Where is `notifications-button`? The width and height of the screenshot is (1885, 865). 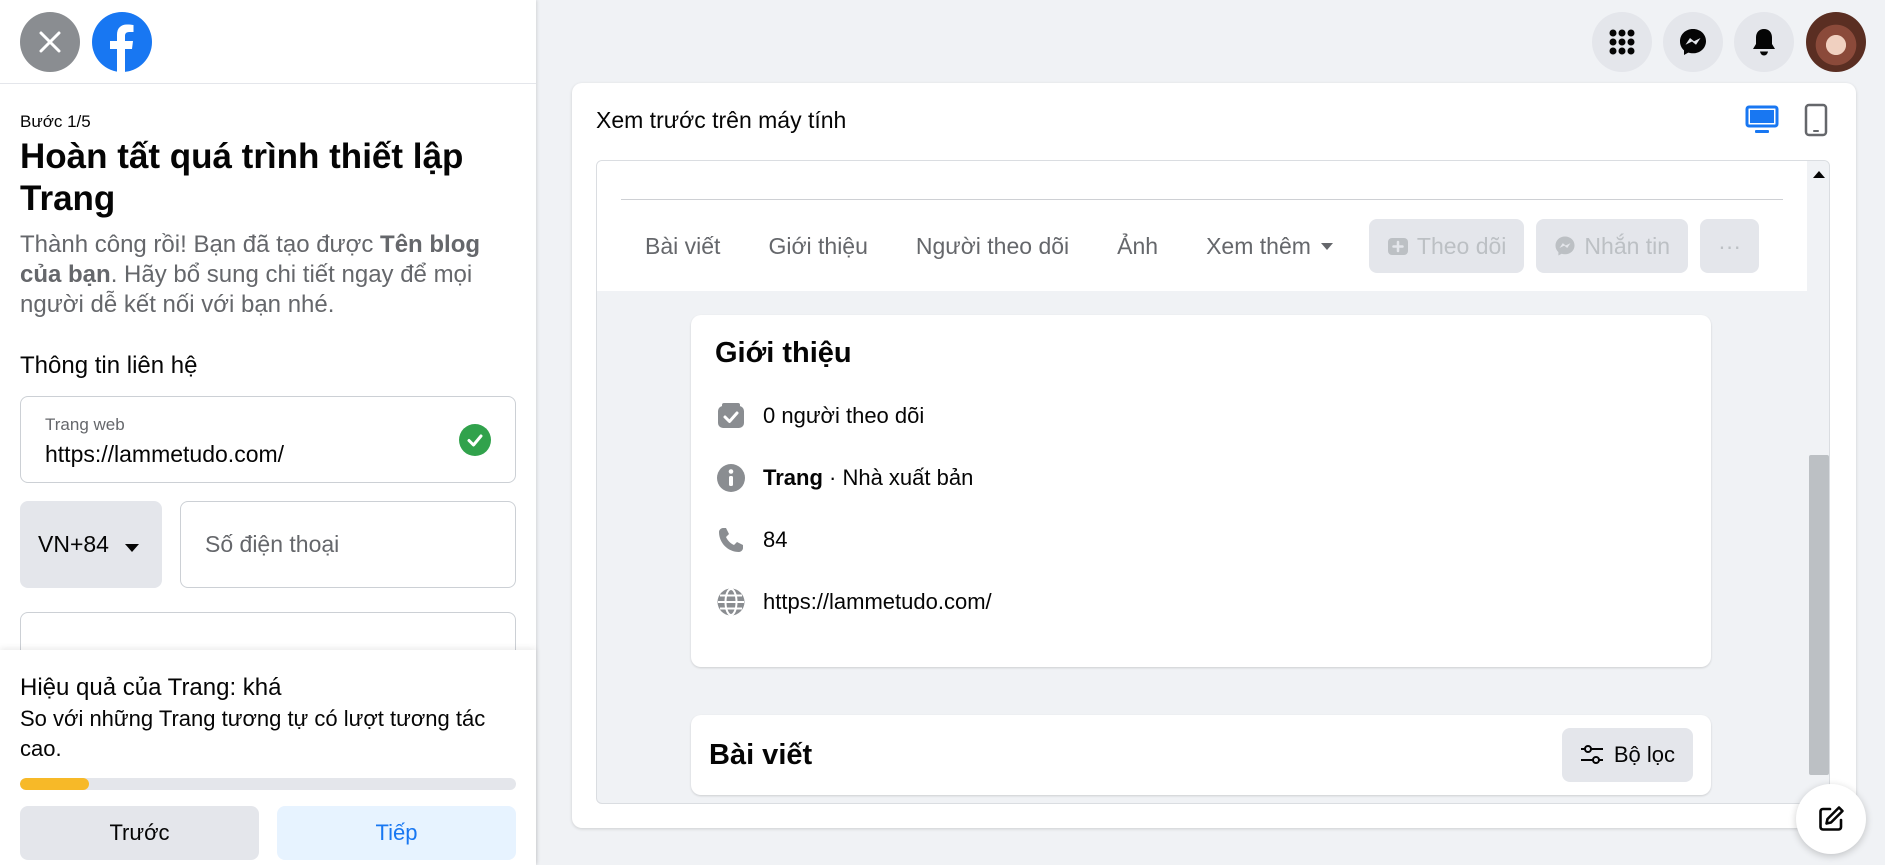 notifications-button is located at coordinates (1764, 42).